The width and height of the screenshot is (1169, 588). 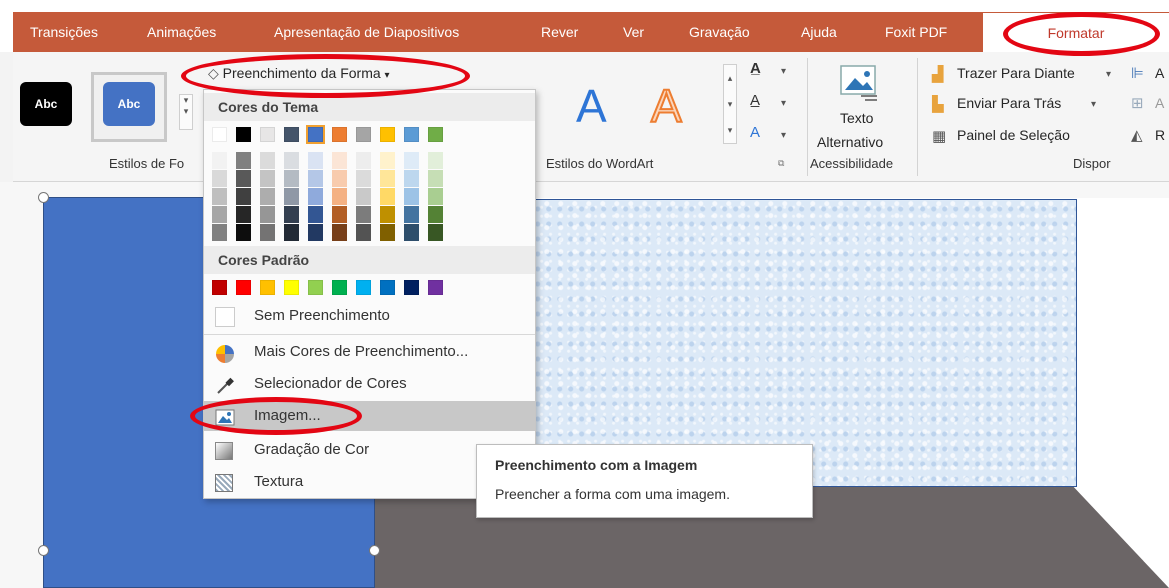 I want to click on alt-text-icon, so click(x=859, y=83).